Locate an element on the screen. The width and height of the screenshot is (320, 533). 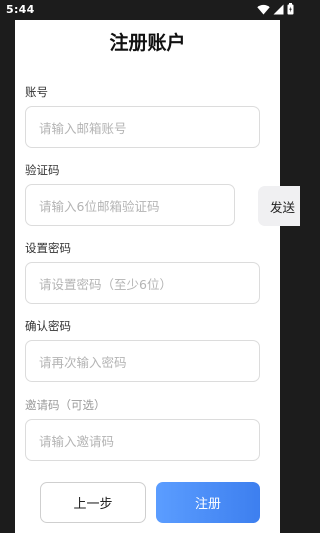
send-code-label: 发送 is located at coordinates (283, 207).